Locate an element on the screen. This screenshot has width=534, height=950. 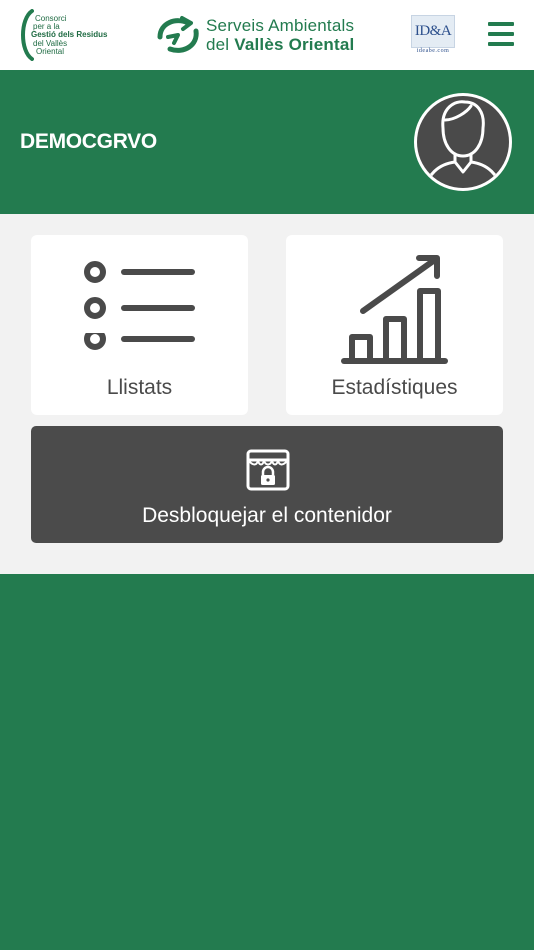
unlock-label: Desbloquejar el contenidor is located at coordinates (267, 515).